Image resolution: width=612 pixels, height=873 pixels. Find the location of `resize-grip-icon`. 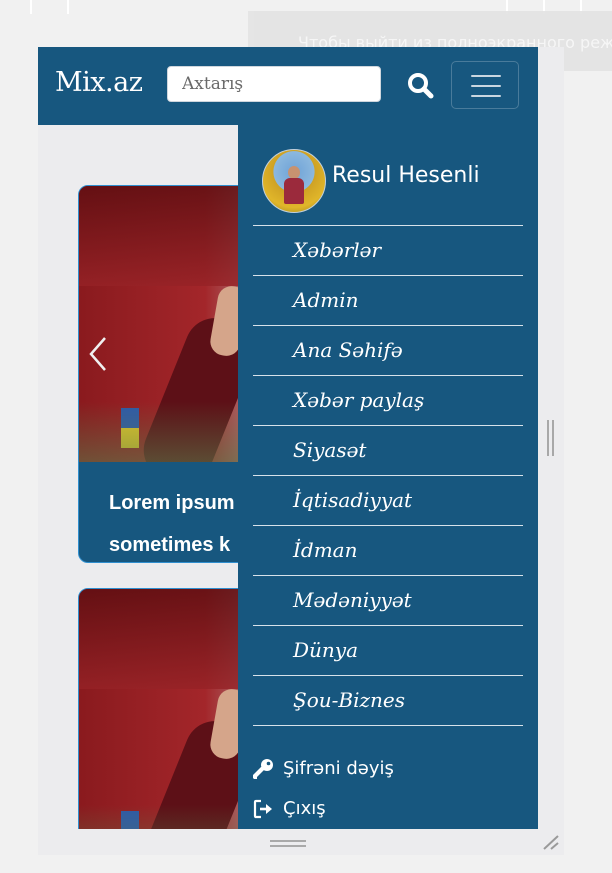

resize-grip-icon is located at coordinates (551, 842).